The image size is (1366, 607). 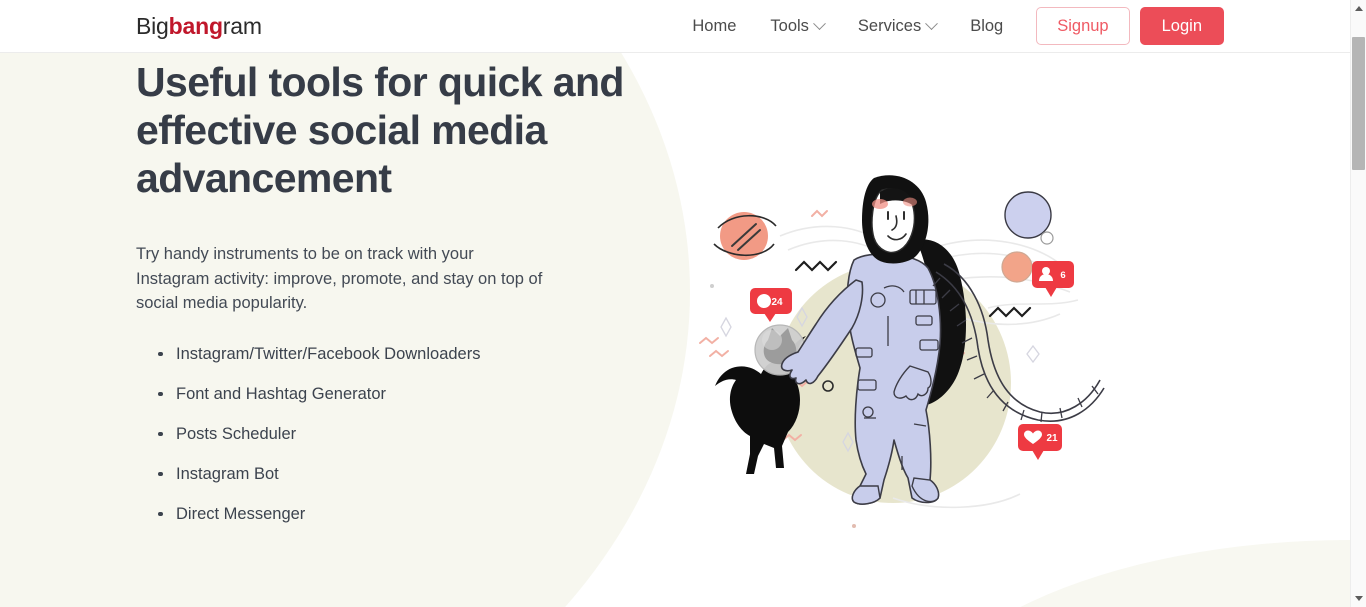 I want to click on nav-label-home: Home, so click(x=714, y=26).